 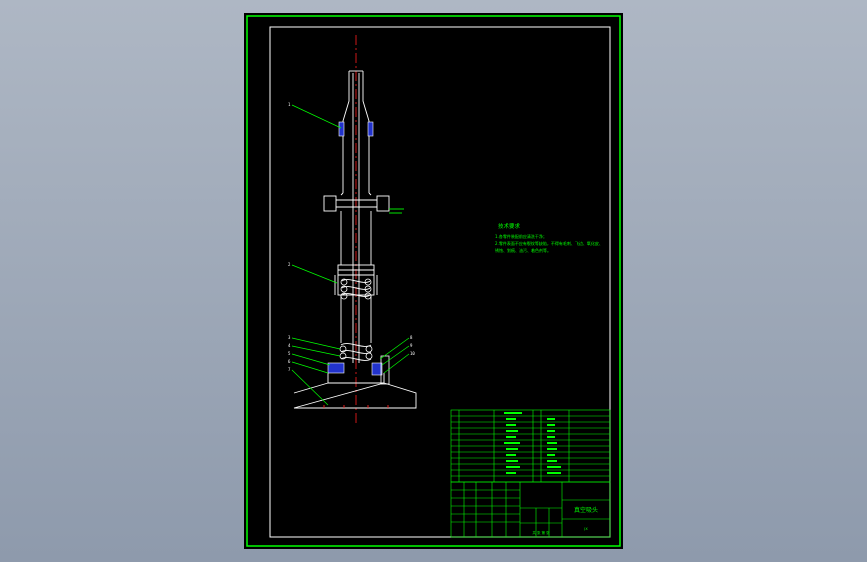 What do you see at coordinates (289, 361) in the screenshot?
I see `balloon-6: 6` at bounding box center [289, 361].